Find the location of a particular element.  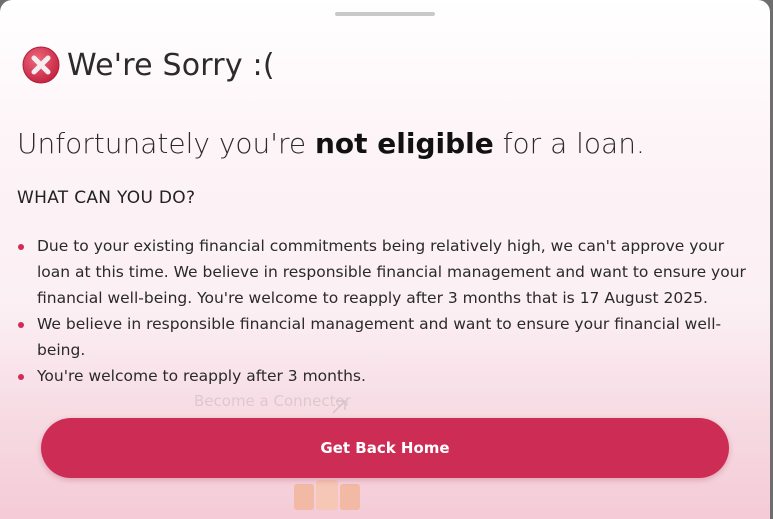

modal-header: We're Sorry :( is located at coordinates (148, 65).